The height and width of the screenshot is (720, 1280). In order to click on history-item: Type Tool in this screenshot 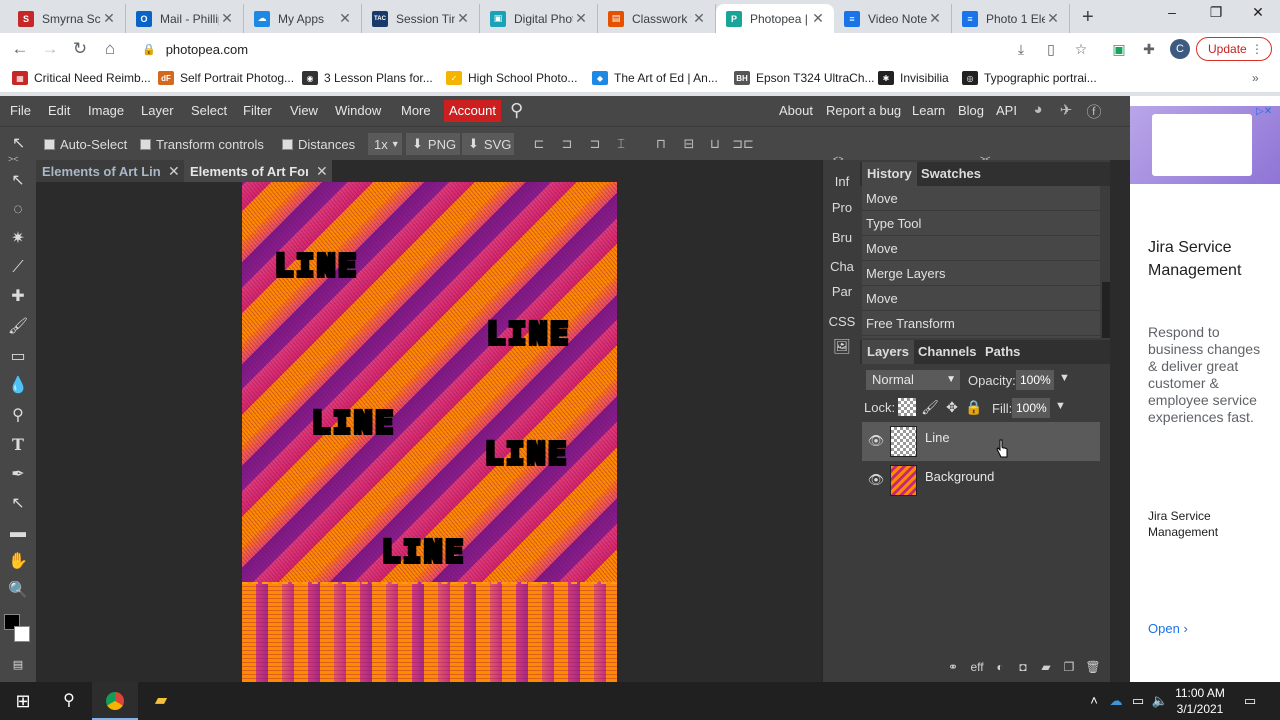, I will do `click(981, 223)`.